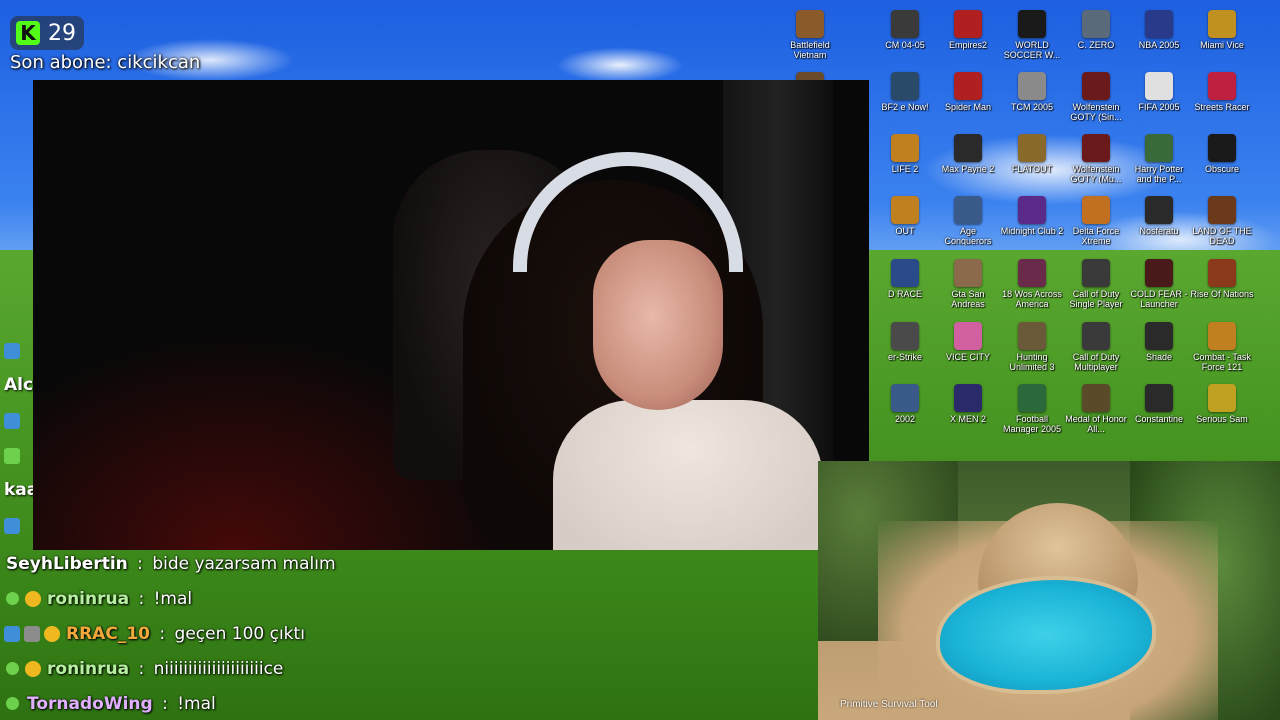 The width and height of the screenshot is (1280, 720). I want to click on desktop-icon: CM 04-05, so click(905, 34).